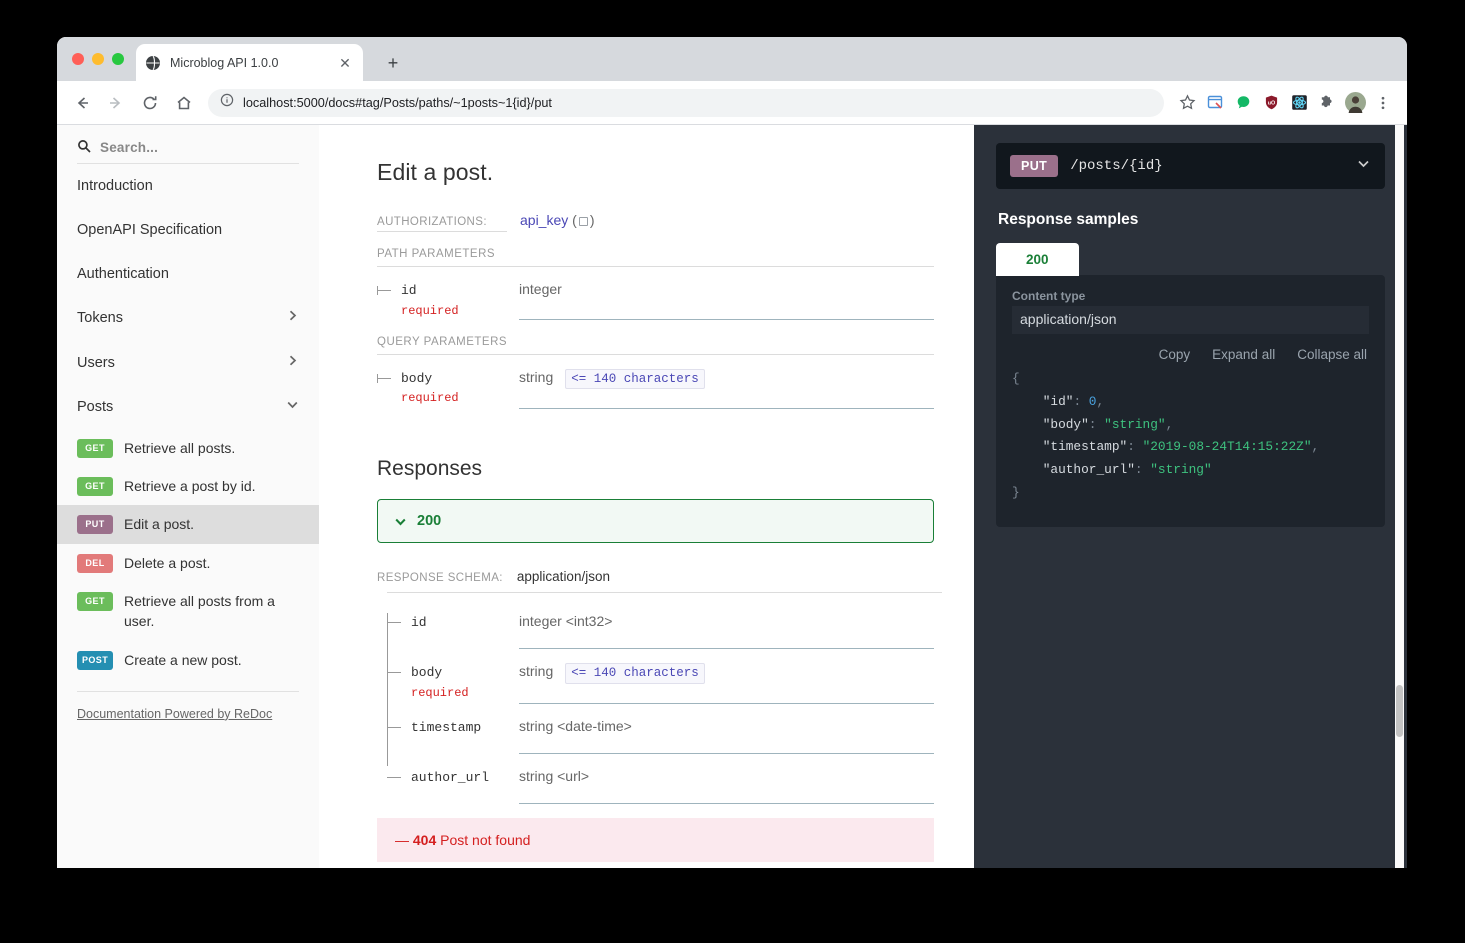 The width and height of the screenshot is (1465, 943). I want to click on param-required-flag: required, so click(430, 398).